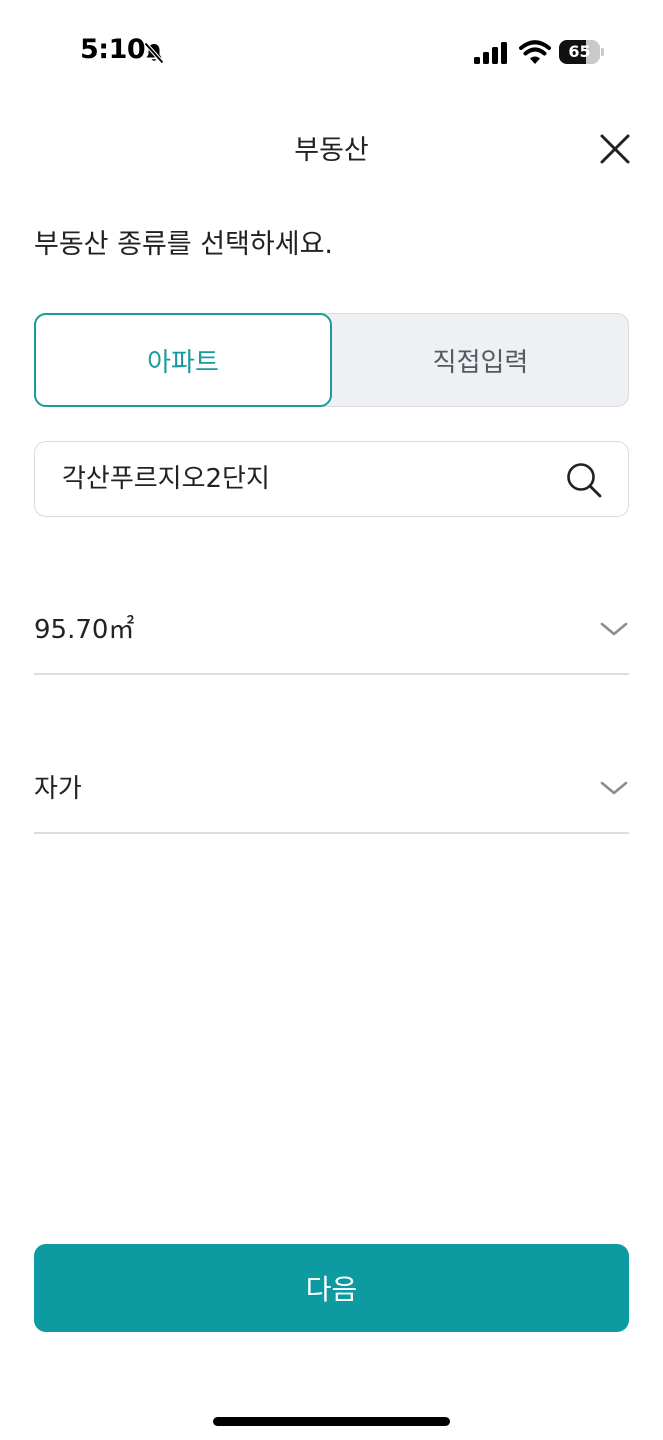 Image resolution: width=663 pixels, height=1440 pixels. I want to click on area-select: 95.70㎡, so click(331, 635).